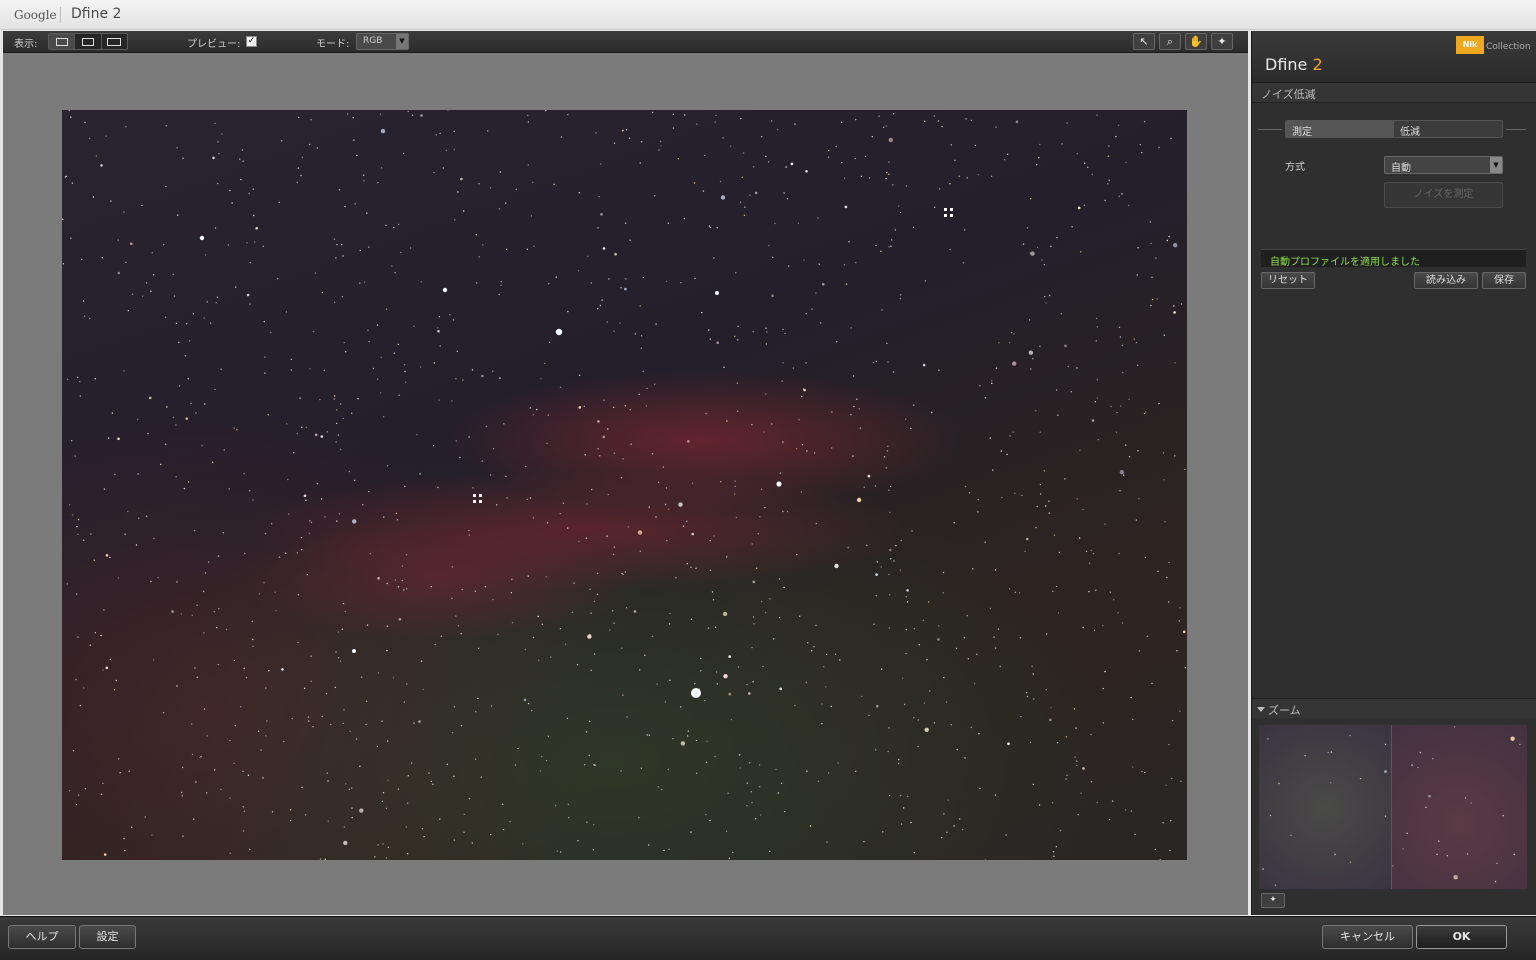 The height and width of the screenshot is (960, 1536). I want to click on single-view-button, so click(62, 41).